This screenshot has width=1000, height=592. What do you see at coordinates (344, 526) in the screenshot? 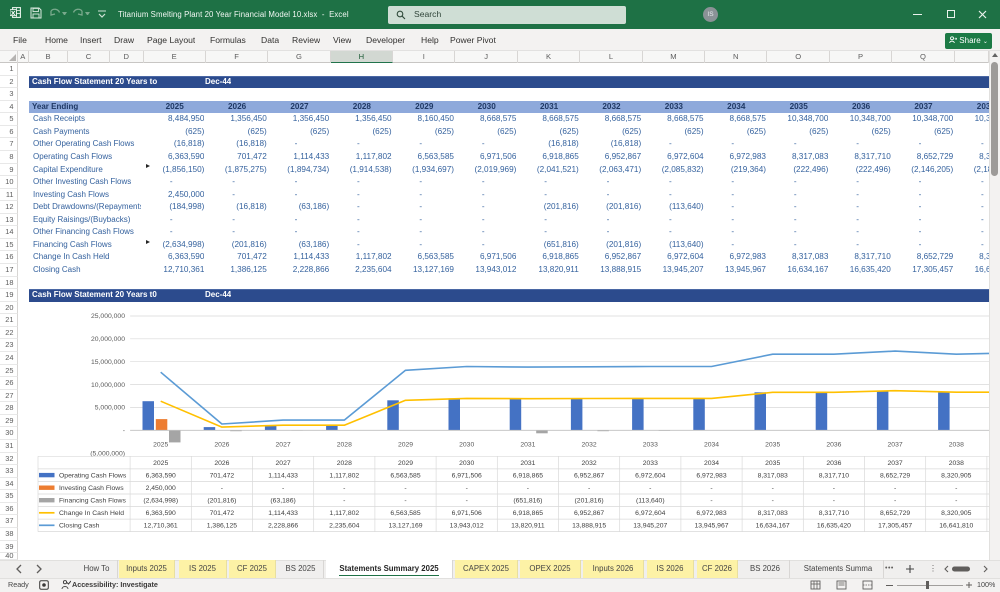
I see `svg-text: 2,235,604` at bounding box center [344, 526].